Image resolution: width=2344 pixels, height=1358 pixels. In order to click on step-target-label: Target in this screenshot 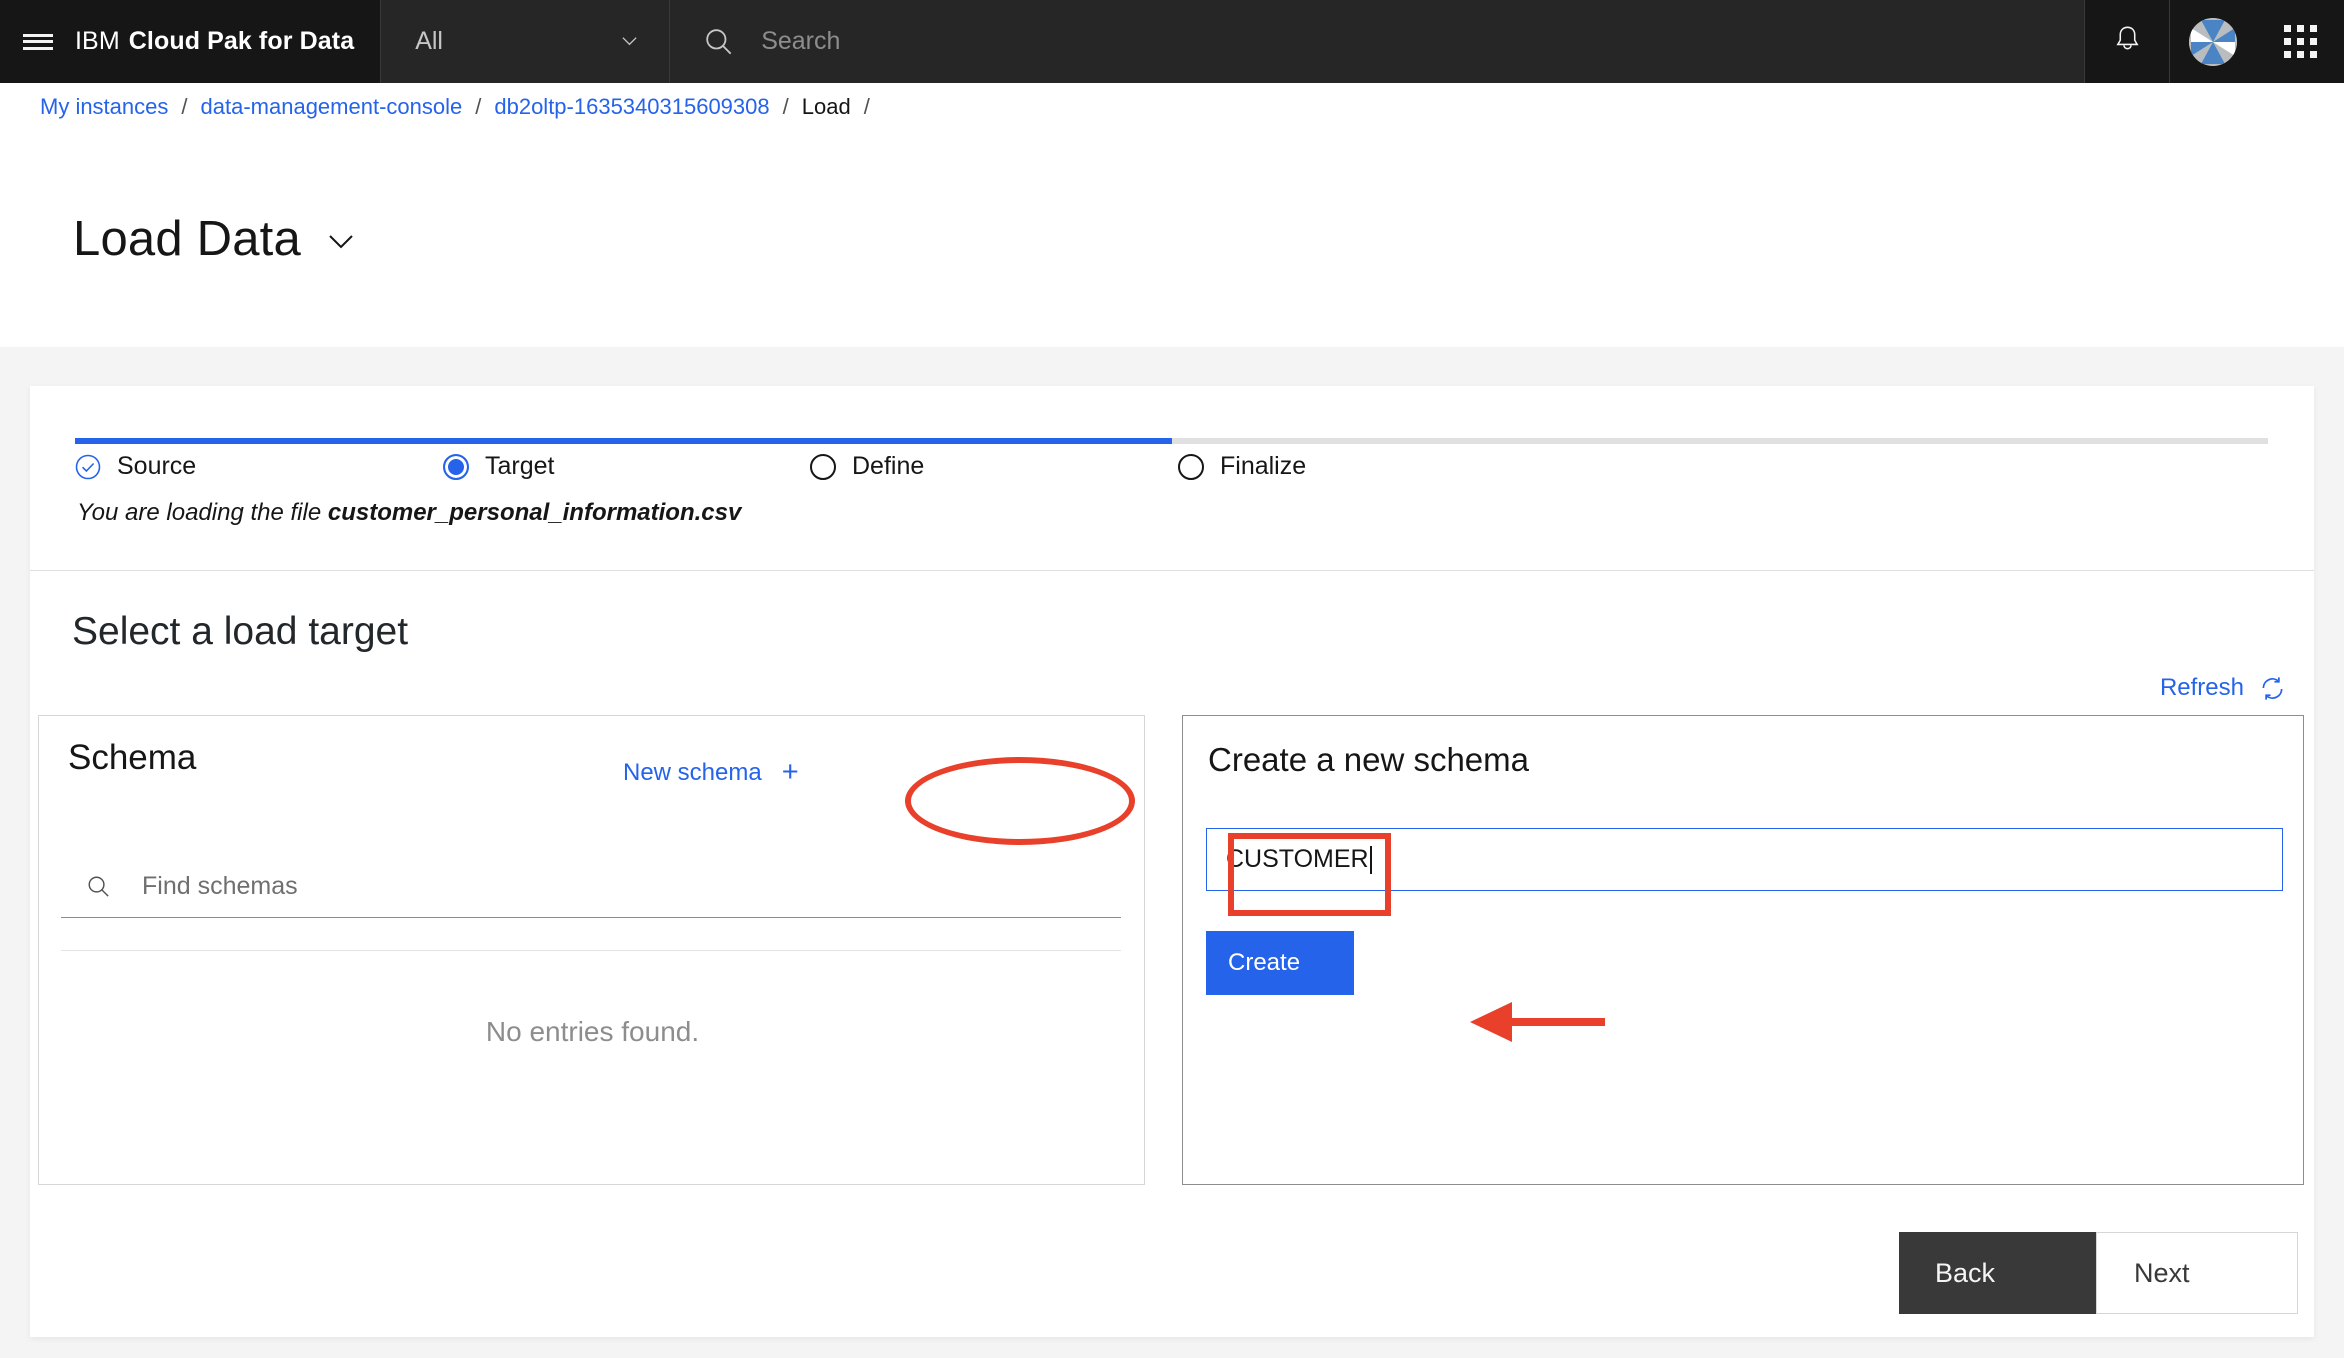, I will do `click(520, 466)`.